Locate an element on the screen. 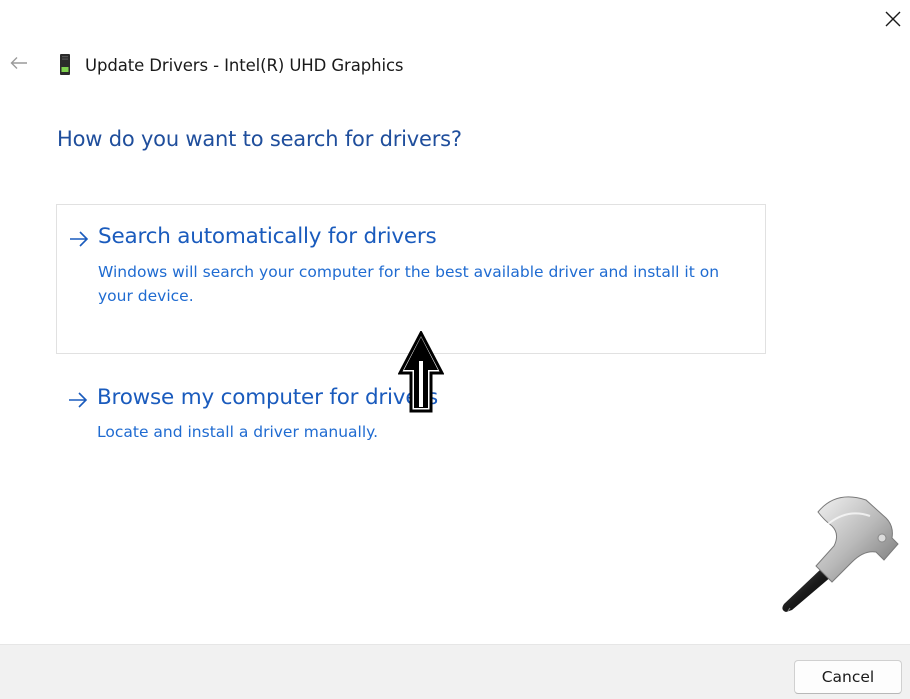 This screenshot has width=910, height=699. dialog-header: Update Drivers - Intel(R) UHD Graphics is located at coordinates (230, 65).